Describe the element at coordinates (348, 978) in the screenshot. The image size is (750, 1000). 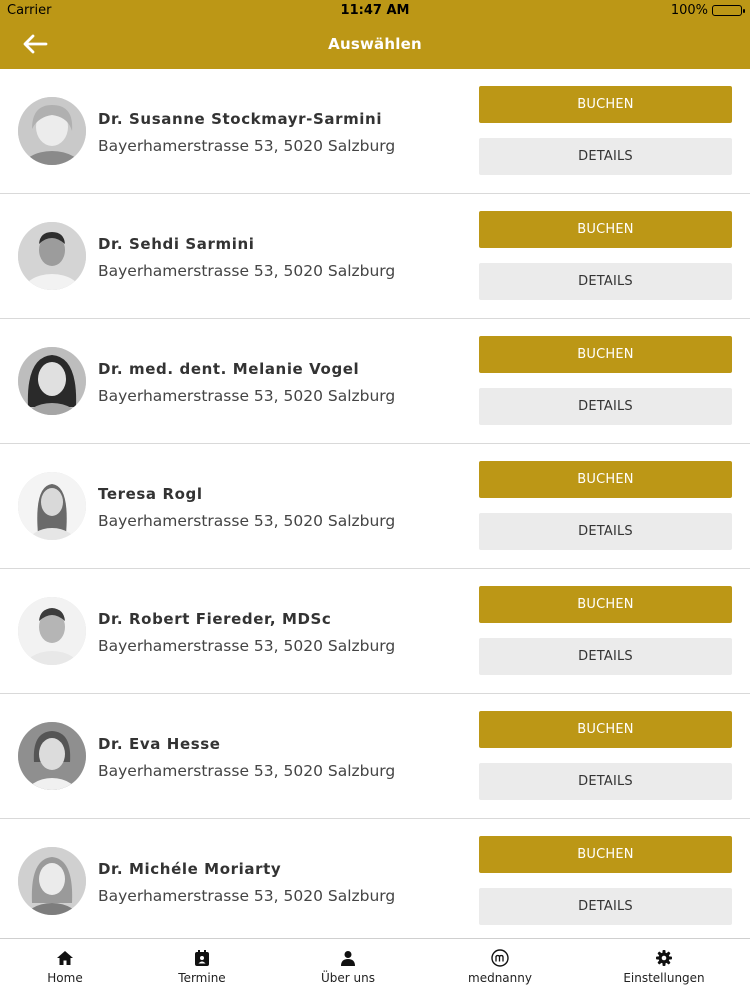
I see `tab-label: Über uns` at that location.